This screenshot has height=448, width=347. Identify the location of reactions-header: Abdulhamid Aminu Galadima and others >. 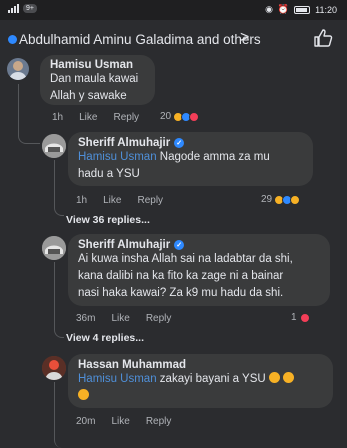
(173, 39).